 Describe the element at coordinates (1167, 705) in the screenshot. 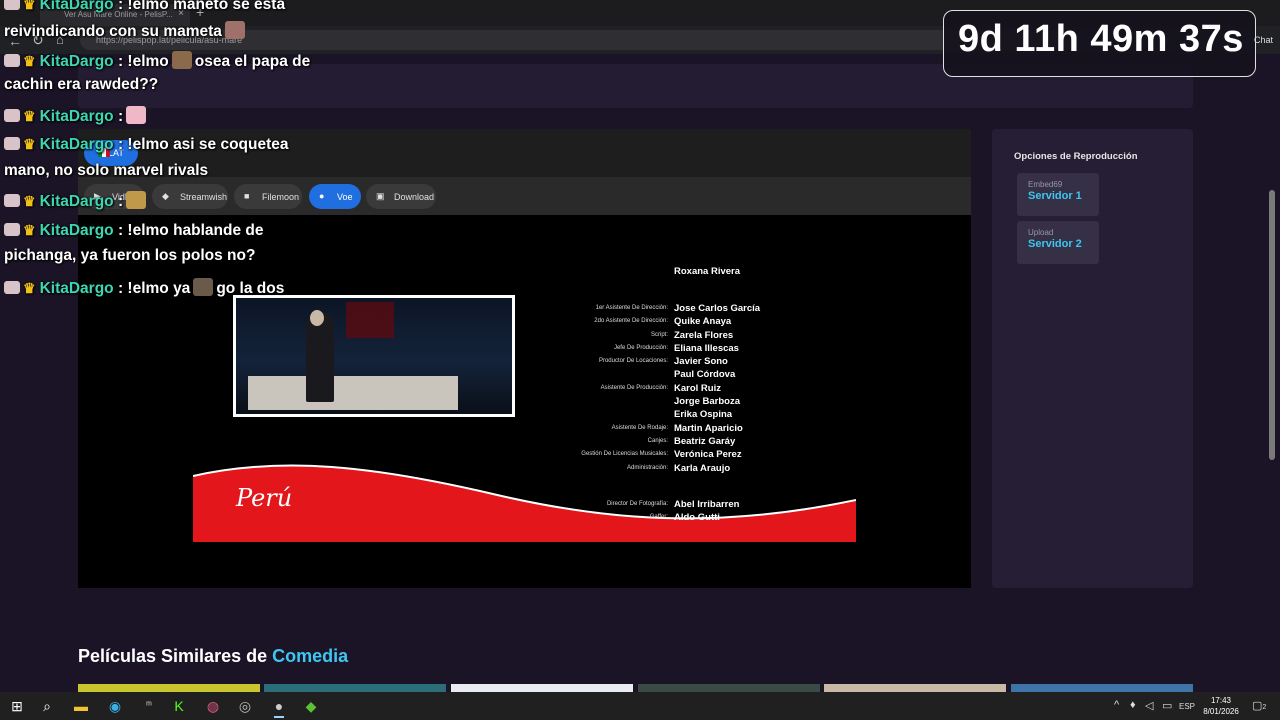

I see `network-icon: ▭` at that location.